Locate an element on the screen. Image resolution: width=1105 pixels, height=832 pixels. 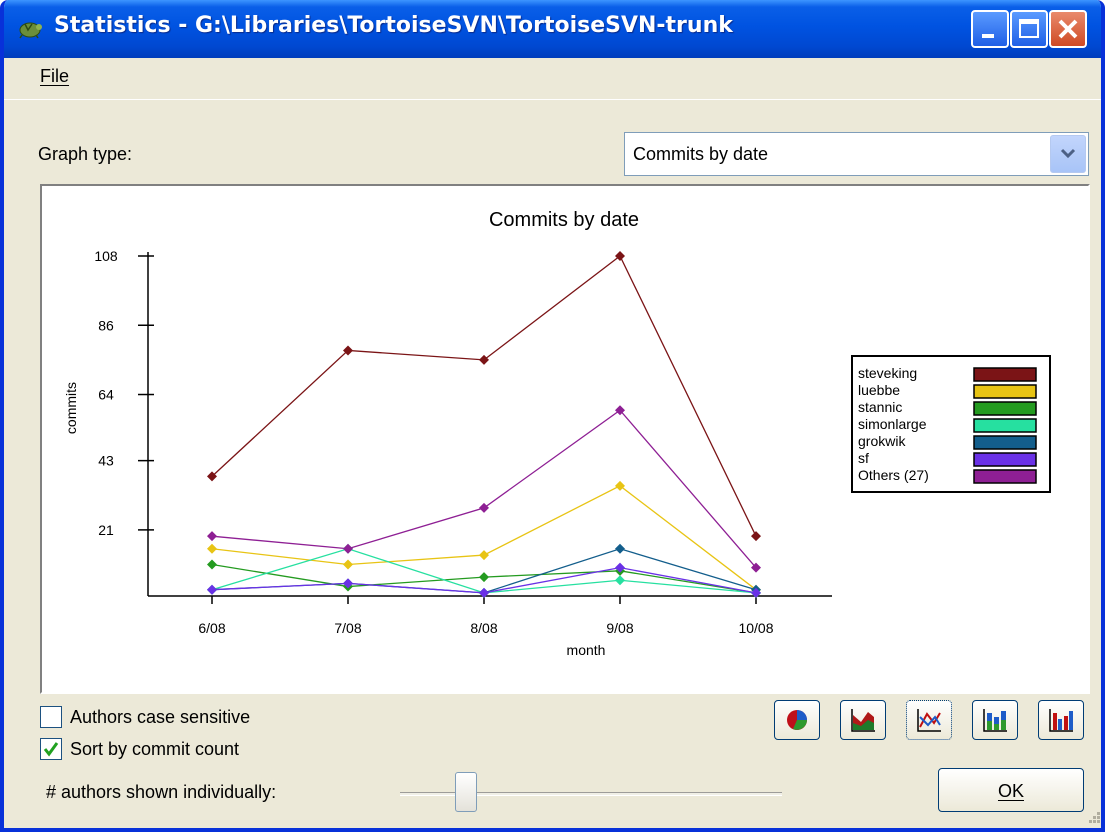
y-tick-label: 43 is located at coordinates (106, 461).